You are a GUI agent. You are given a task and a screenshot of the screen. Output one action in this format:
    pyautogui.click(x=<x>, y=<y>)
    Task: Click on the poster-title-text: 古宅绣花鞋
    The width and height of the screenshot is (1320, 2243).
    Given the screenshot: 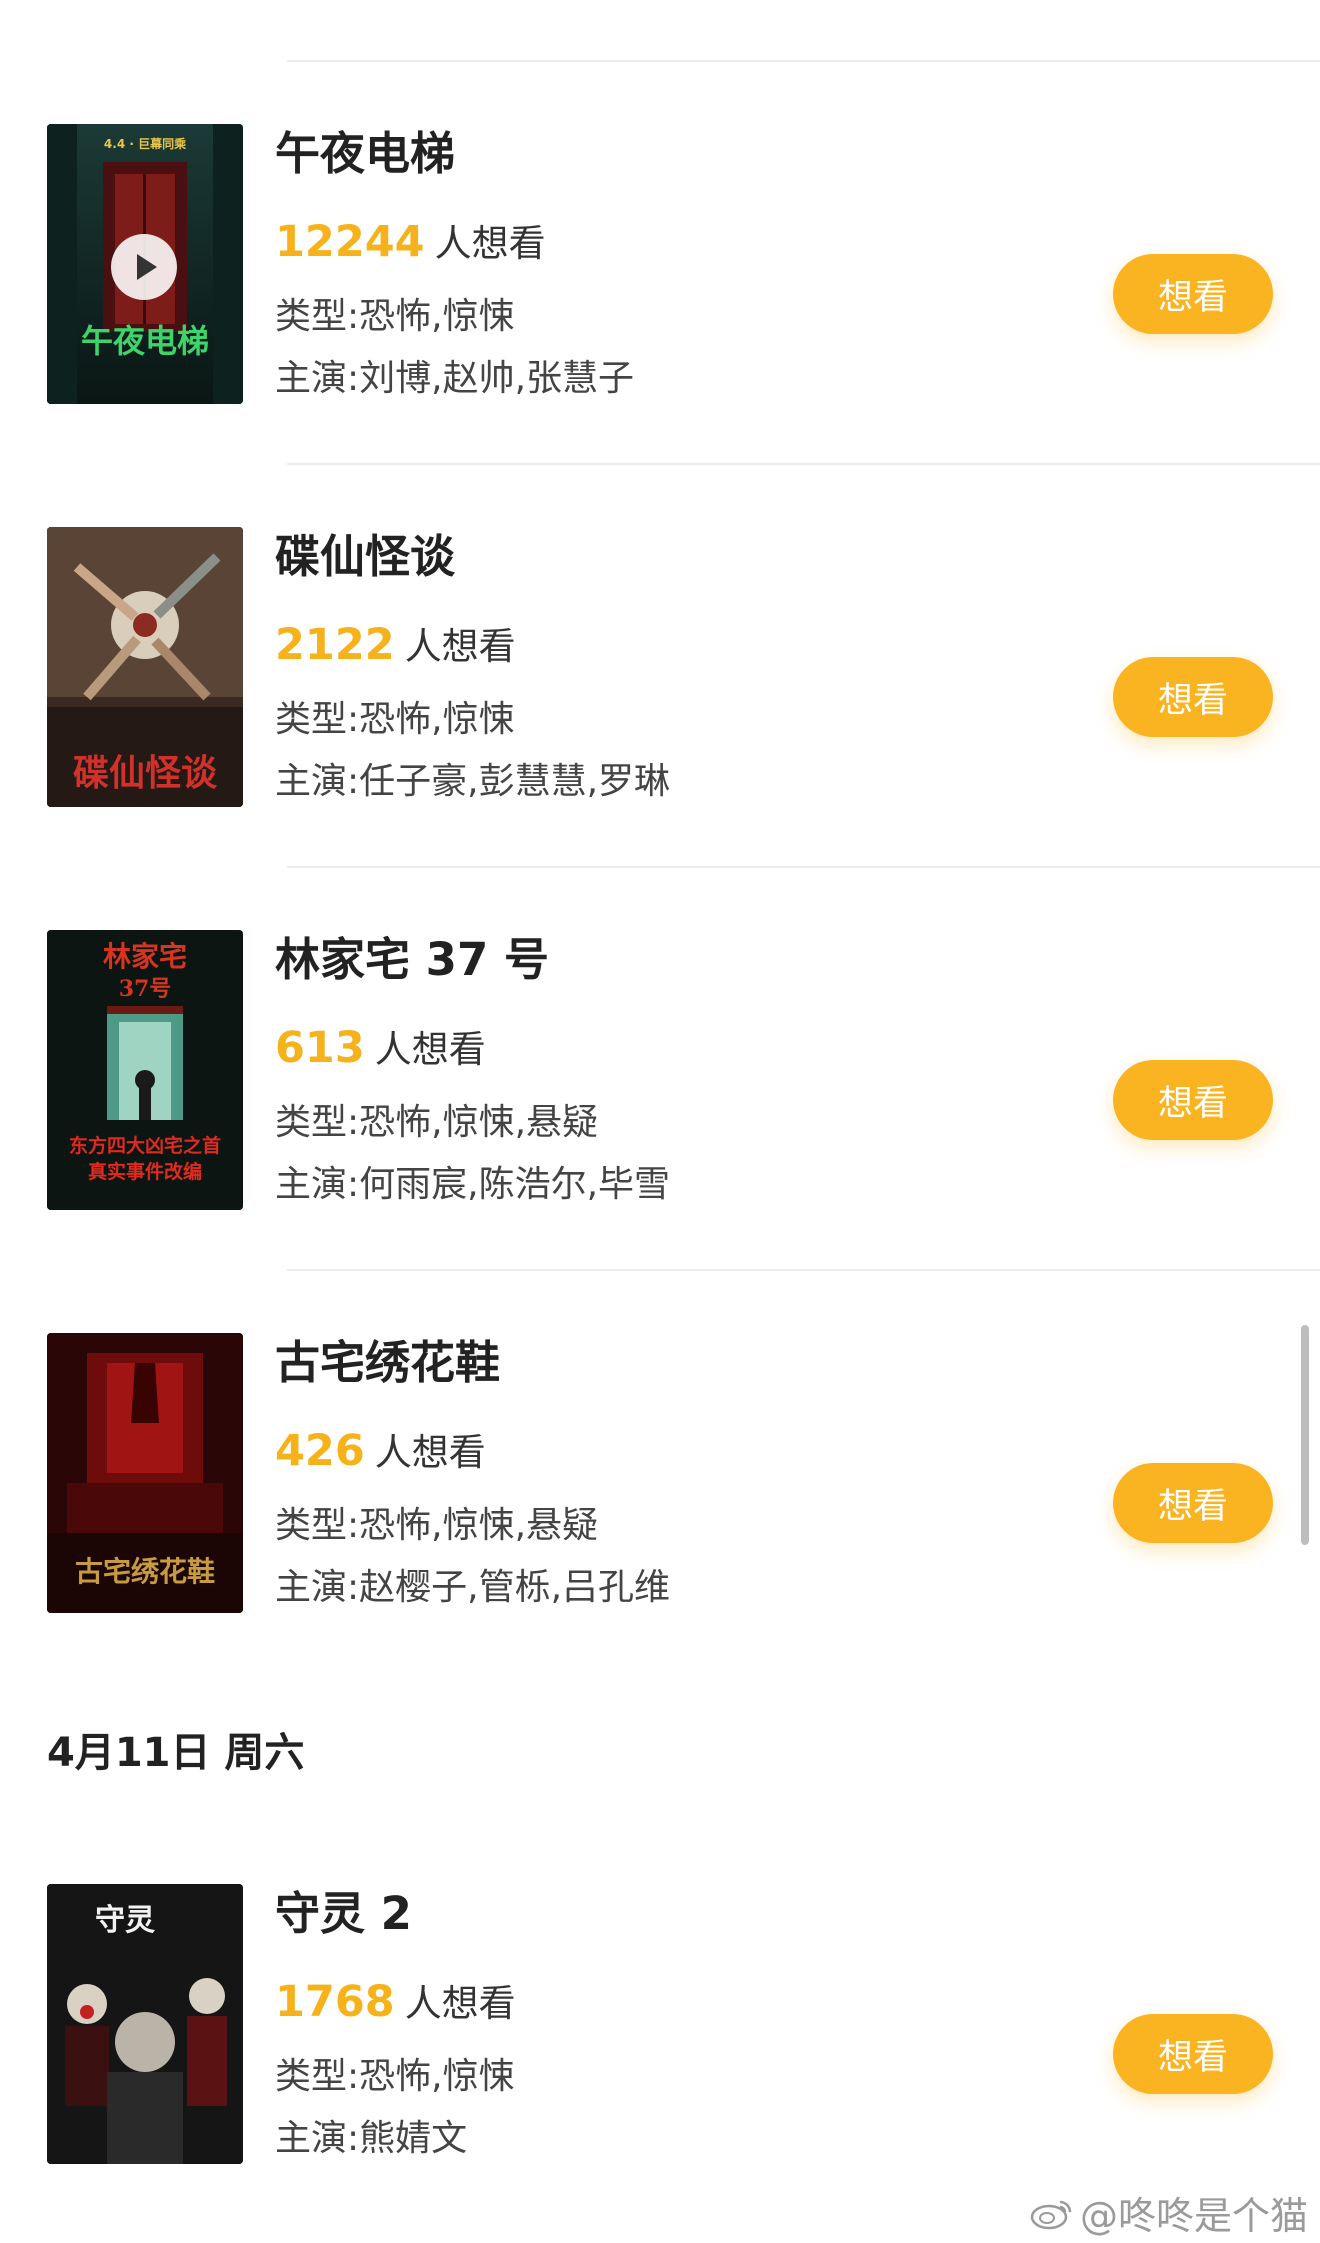 What is the action you would take?
    pyautogui.click(x=145, y=1571)
    